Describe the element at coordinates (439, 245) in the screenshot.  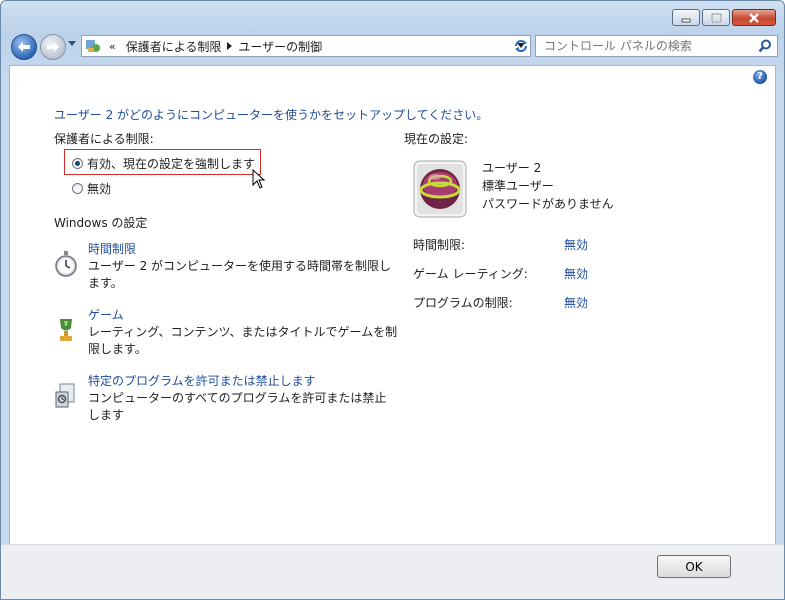
I see `status-time-limits-label: 時間制限:` at that location.